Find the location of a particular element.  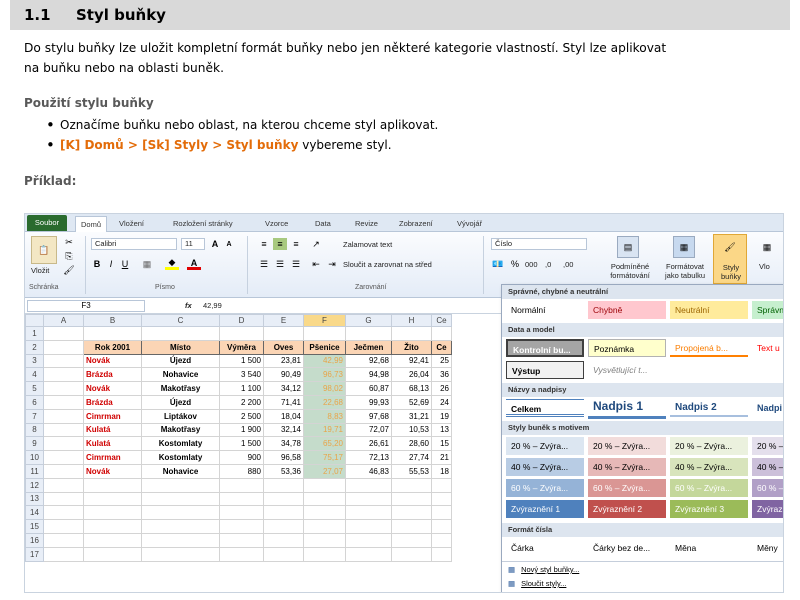

style-accent-4: Zvýraz is located at coordinates (767, 509).